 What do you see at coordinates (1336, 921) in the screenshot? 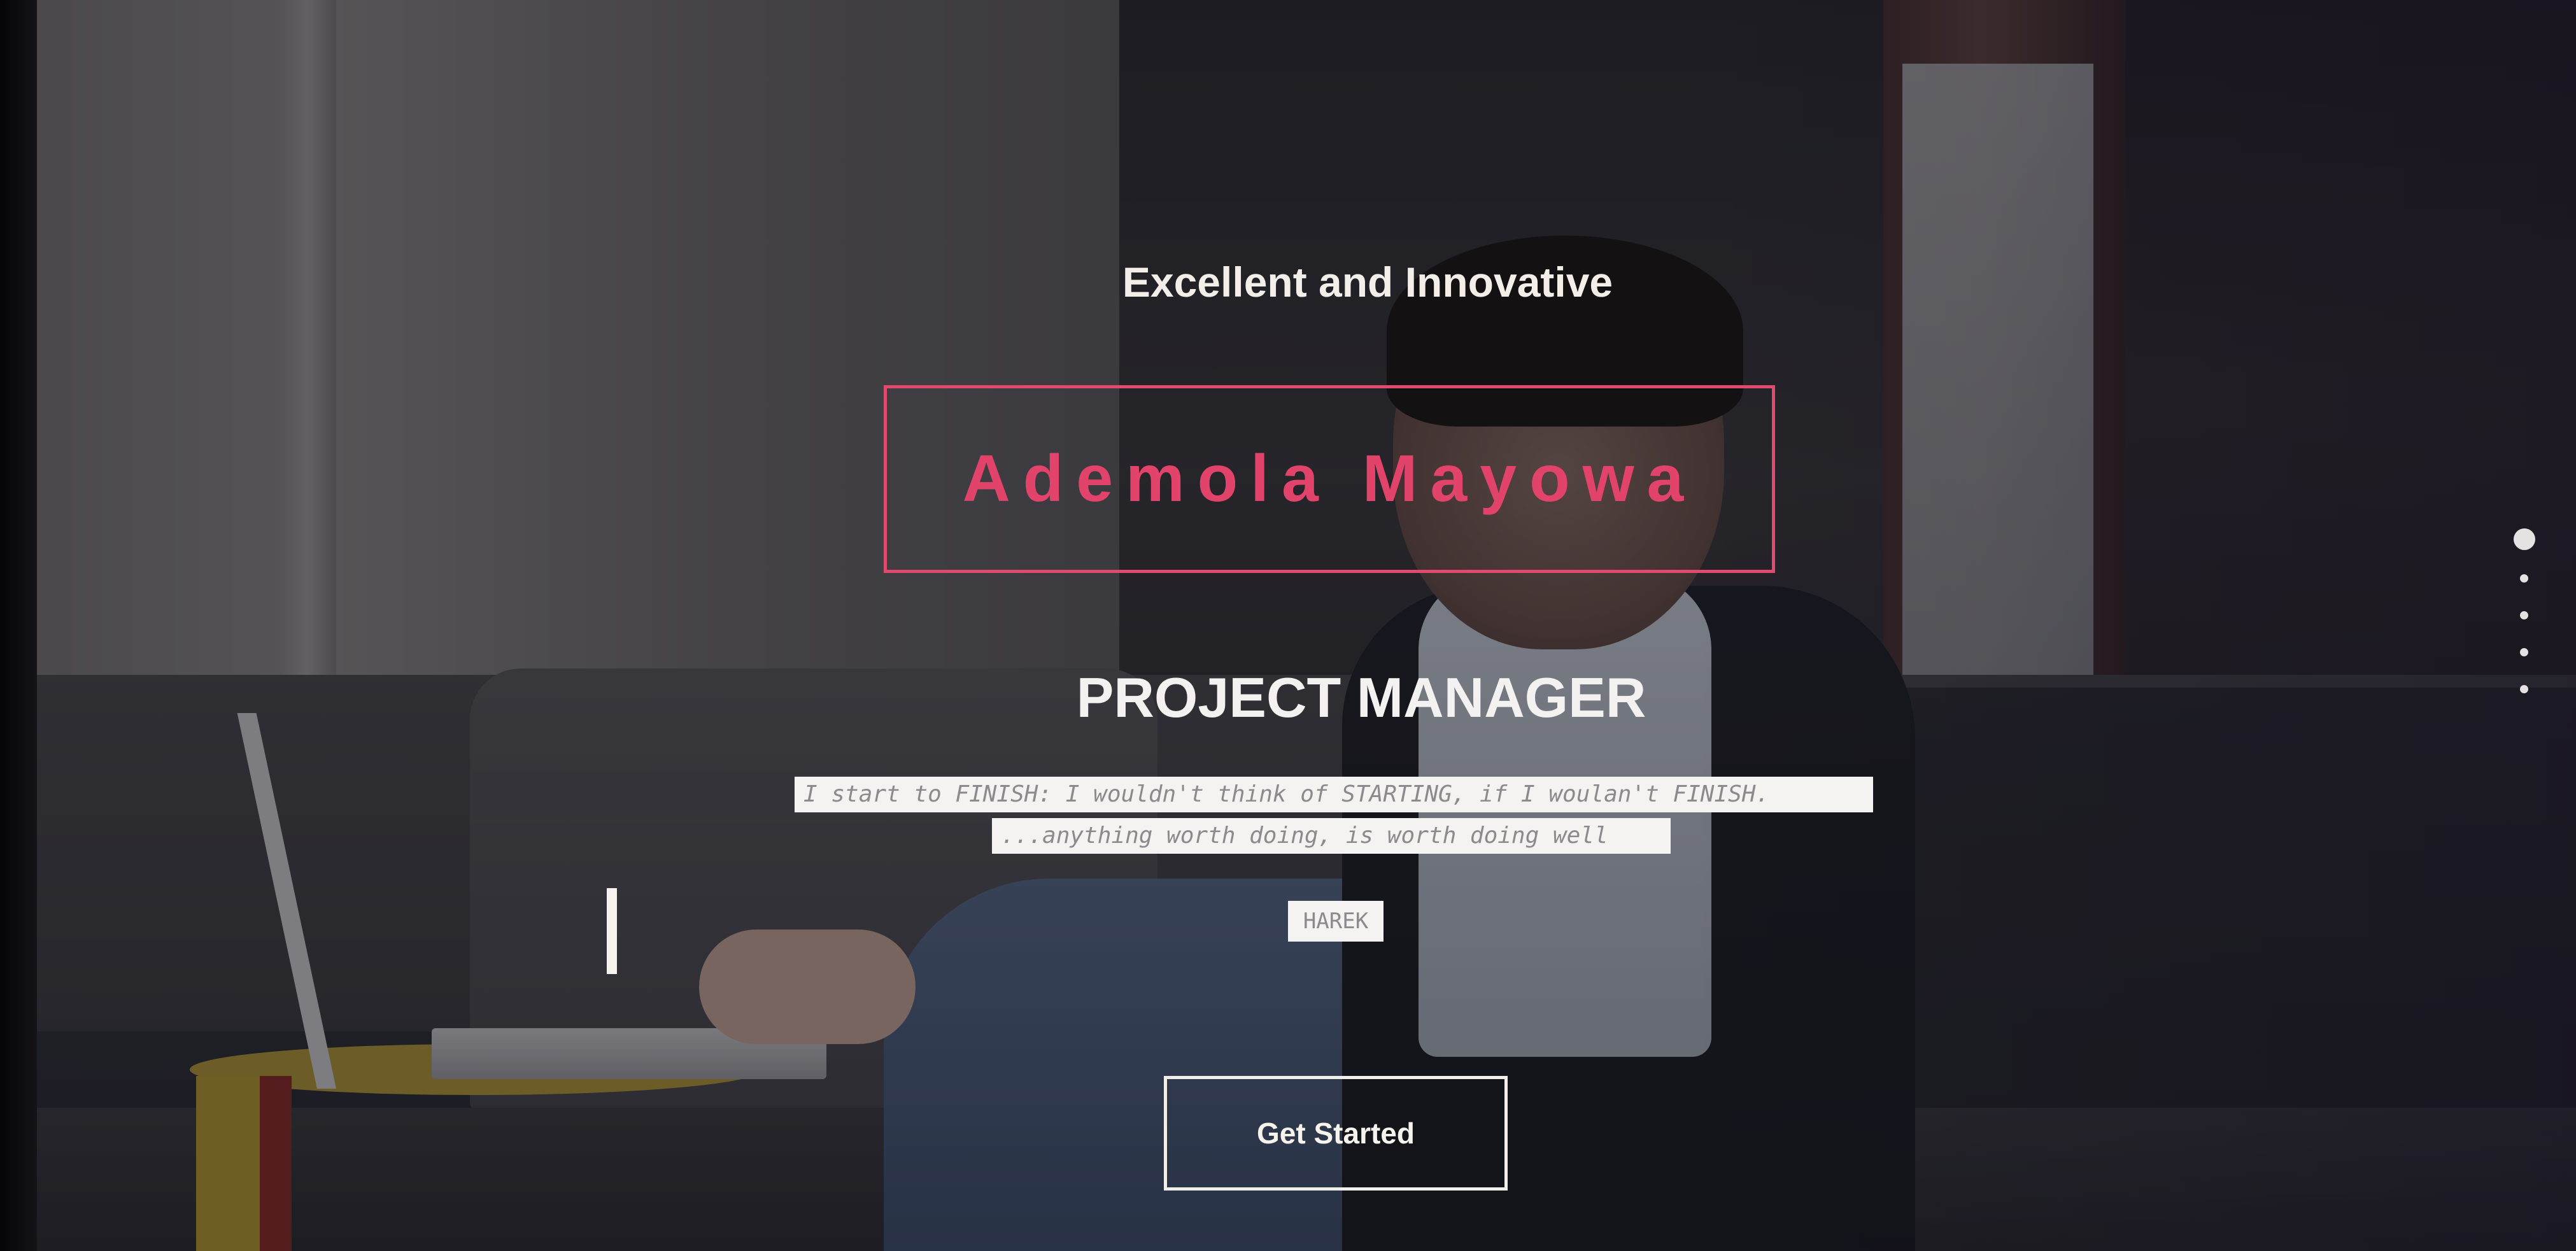
I see `quote-author: HAREK` at bounding box center [1336, 921].